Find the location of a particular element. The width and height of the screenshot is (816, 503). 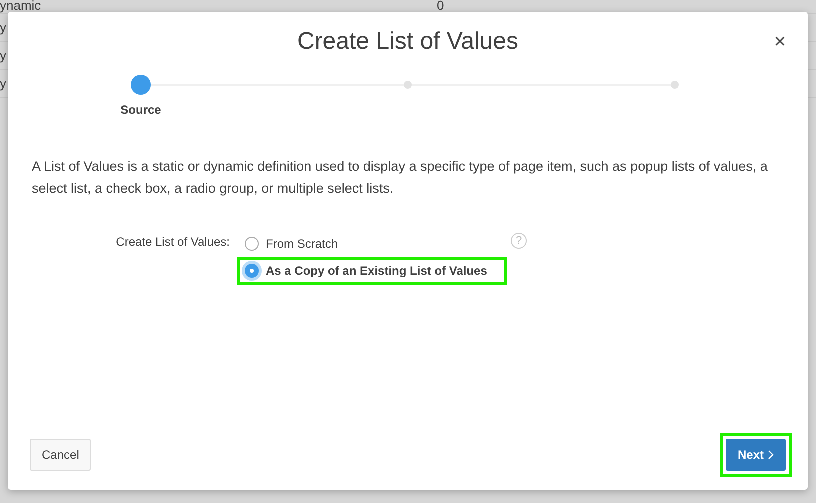

table-cell-text: ynamic is located at coordinates (21, 7).